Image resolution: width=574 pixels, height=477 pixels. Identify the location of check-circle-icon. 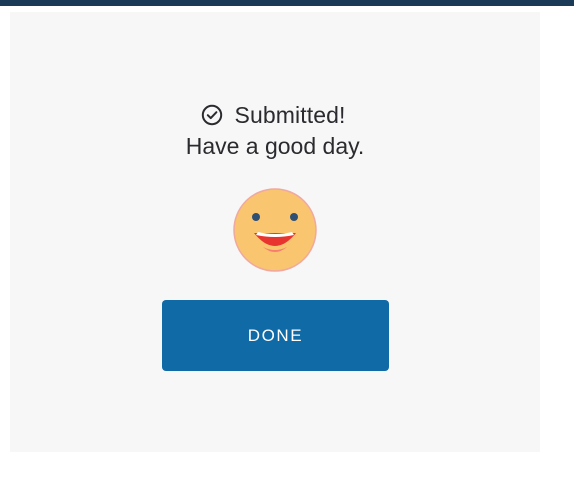
(212, 115).